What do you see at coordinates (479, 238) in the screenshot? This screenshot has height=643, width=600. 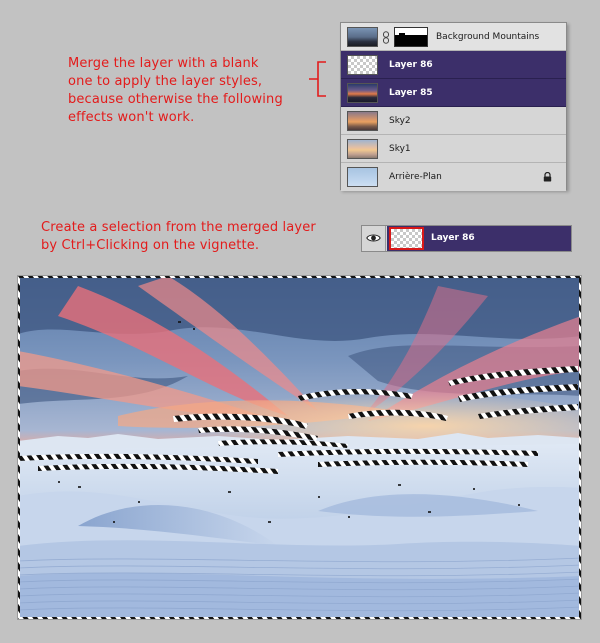 I see `layer-86-body: Layer 86` at bounding box center [479, 238].